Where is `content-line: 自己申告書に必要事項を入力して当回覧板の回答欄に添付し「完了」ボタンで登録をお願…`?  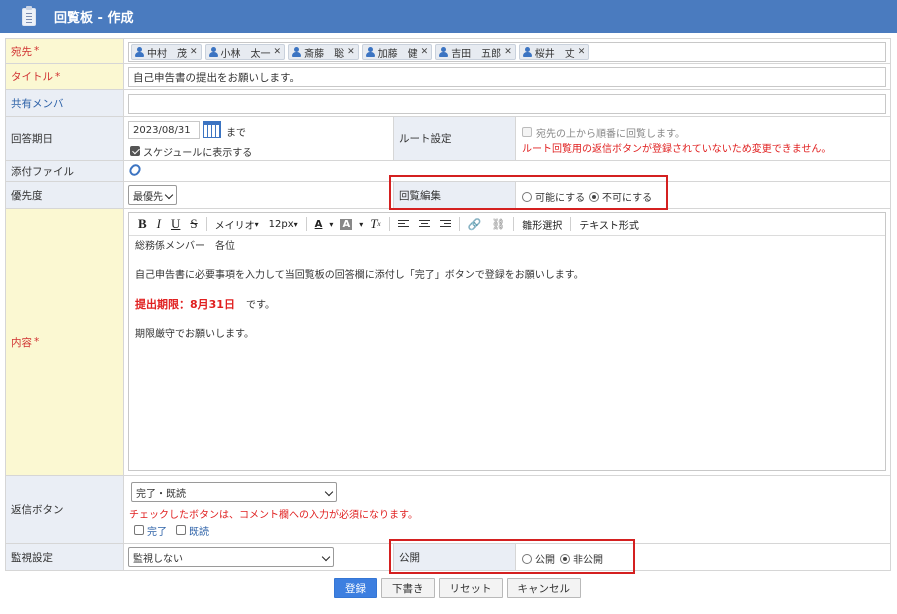 content-line: 自己申告書に必要事項を入力して当回覧板の回答欄に添付し「完了」ボタンで登録をお願… is located at coordinates (359, 275).